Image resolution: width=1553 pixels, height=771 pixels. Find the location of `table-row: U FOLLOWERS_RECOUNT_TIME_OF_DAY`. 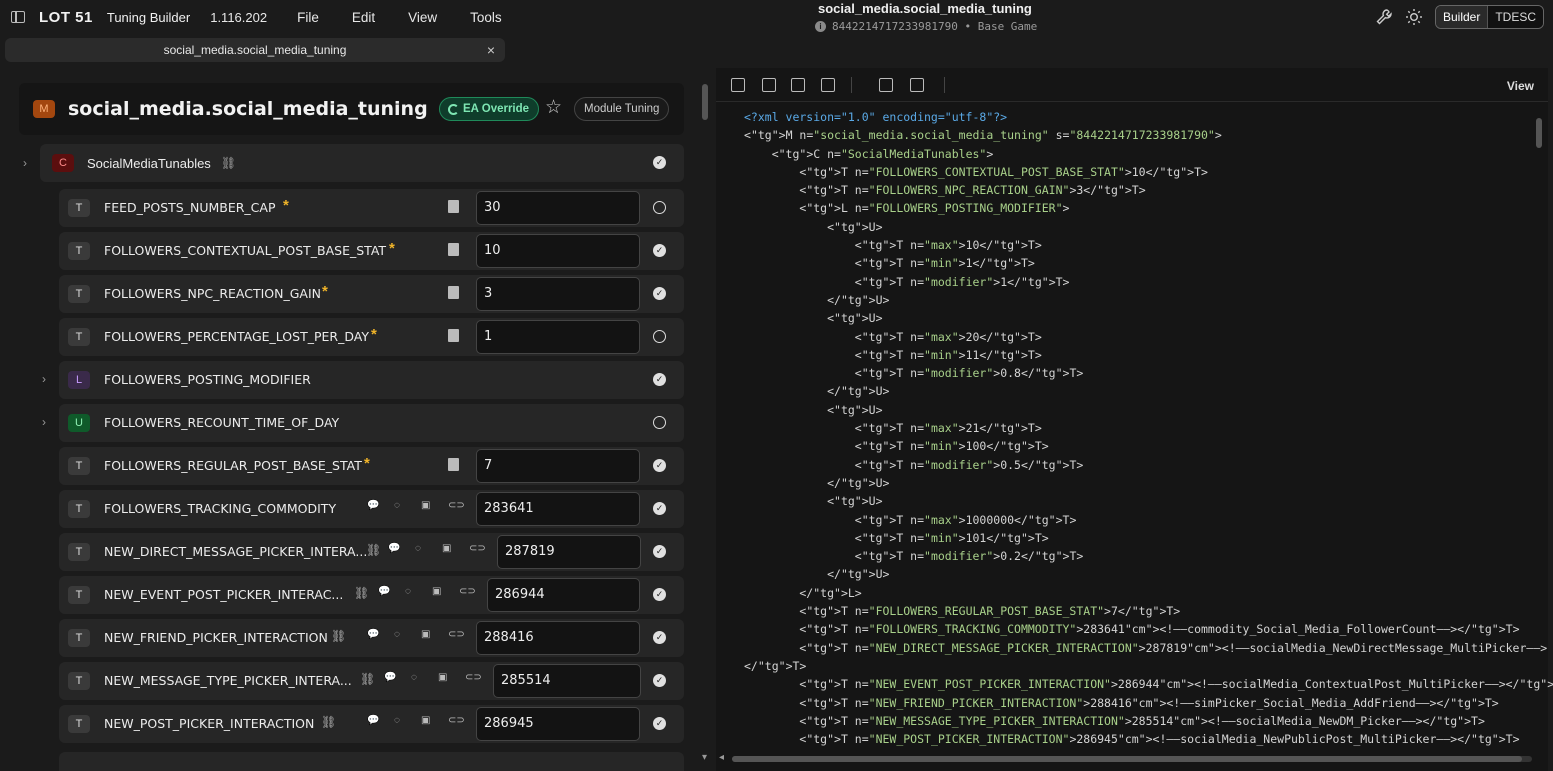

table-row: U FOLLOWERS_RECOUNT_TIME_OF_DAY is located at coordinates (371, 423).